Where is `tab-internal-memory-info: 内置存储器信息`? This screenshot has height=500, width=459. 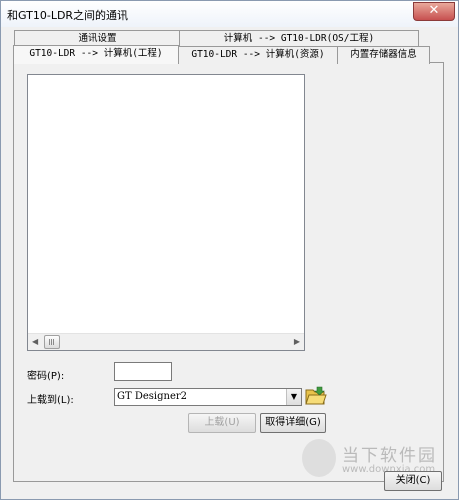
tab-internal-memory-info: 内置存储器信息 is located at coordinates (383, 55).